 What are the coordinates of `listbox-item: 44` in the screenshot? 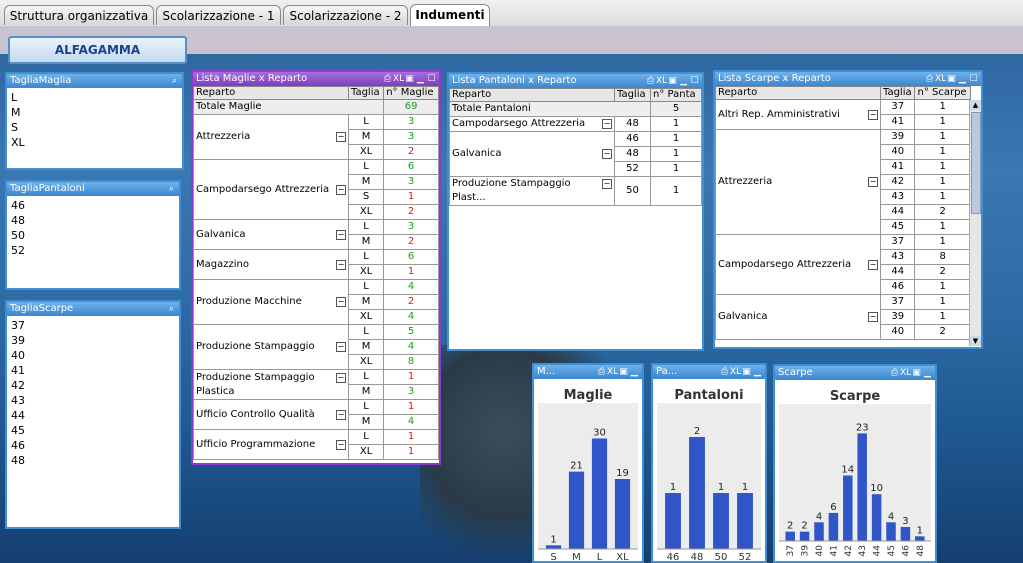 It's located at (93, 415).